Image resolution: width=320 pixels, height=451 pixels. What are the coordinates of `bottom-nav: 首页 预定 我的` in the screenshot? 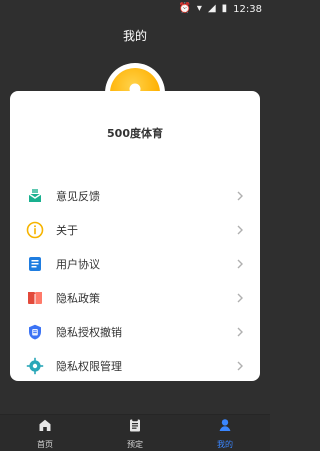 It's located at (135, 432).